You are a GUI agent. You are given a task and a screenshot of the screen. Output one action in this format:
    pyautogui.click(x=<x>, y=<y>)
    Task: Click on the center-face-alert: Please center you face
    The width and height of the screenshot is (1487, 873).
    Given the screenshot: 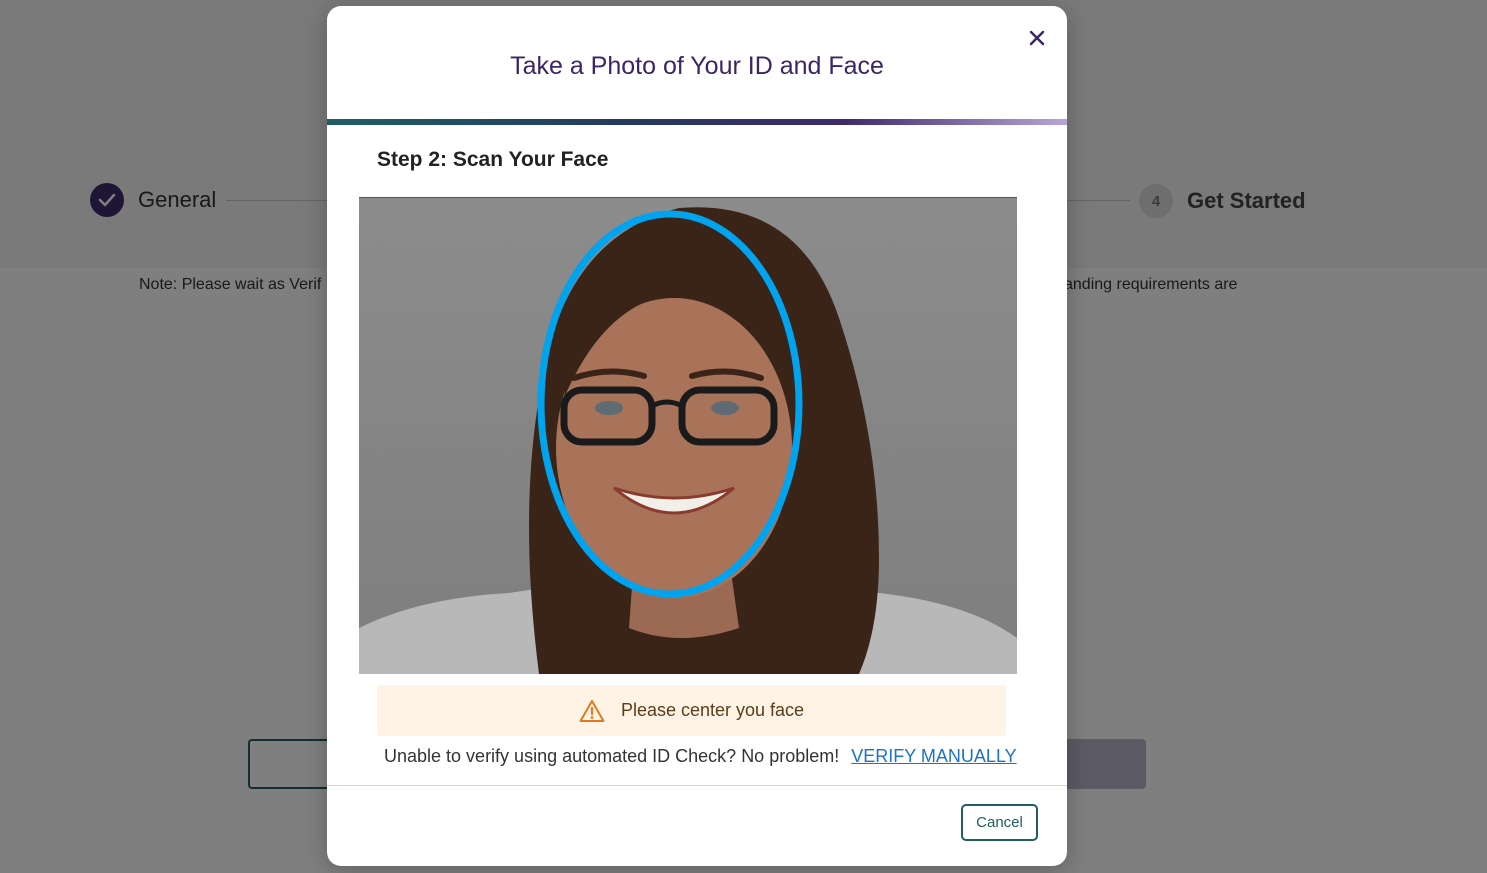 What is the action you would take?
    pyautogui.click(x=691, y=710)
    